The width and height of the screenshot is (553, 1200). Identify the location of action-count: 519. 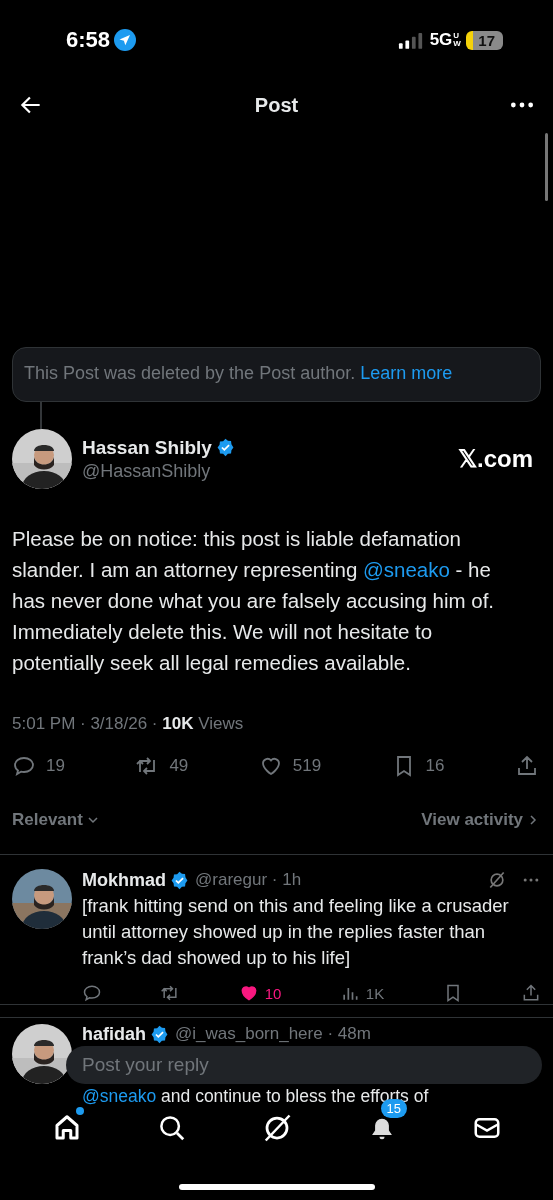
(307, 766).